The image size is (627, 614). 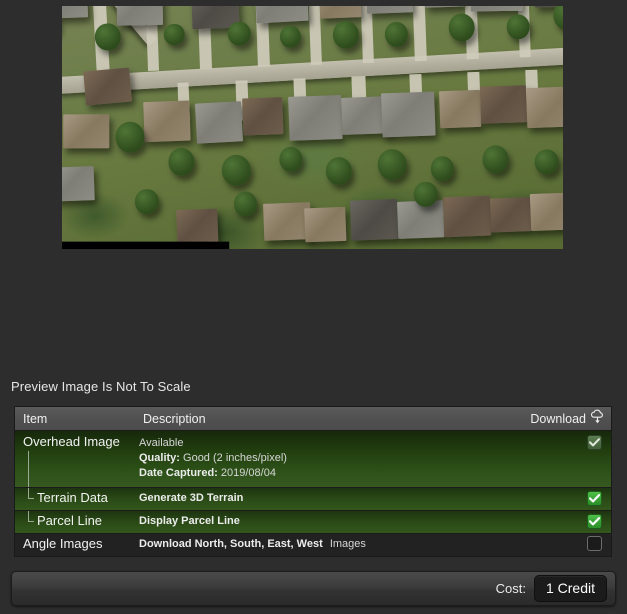 I want to click on checkbox-angle-images, so click(x=594, y=543).